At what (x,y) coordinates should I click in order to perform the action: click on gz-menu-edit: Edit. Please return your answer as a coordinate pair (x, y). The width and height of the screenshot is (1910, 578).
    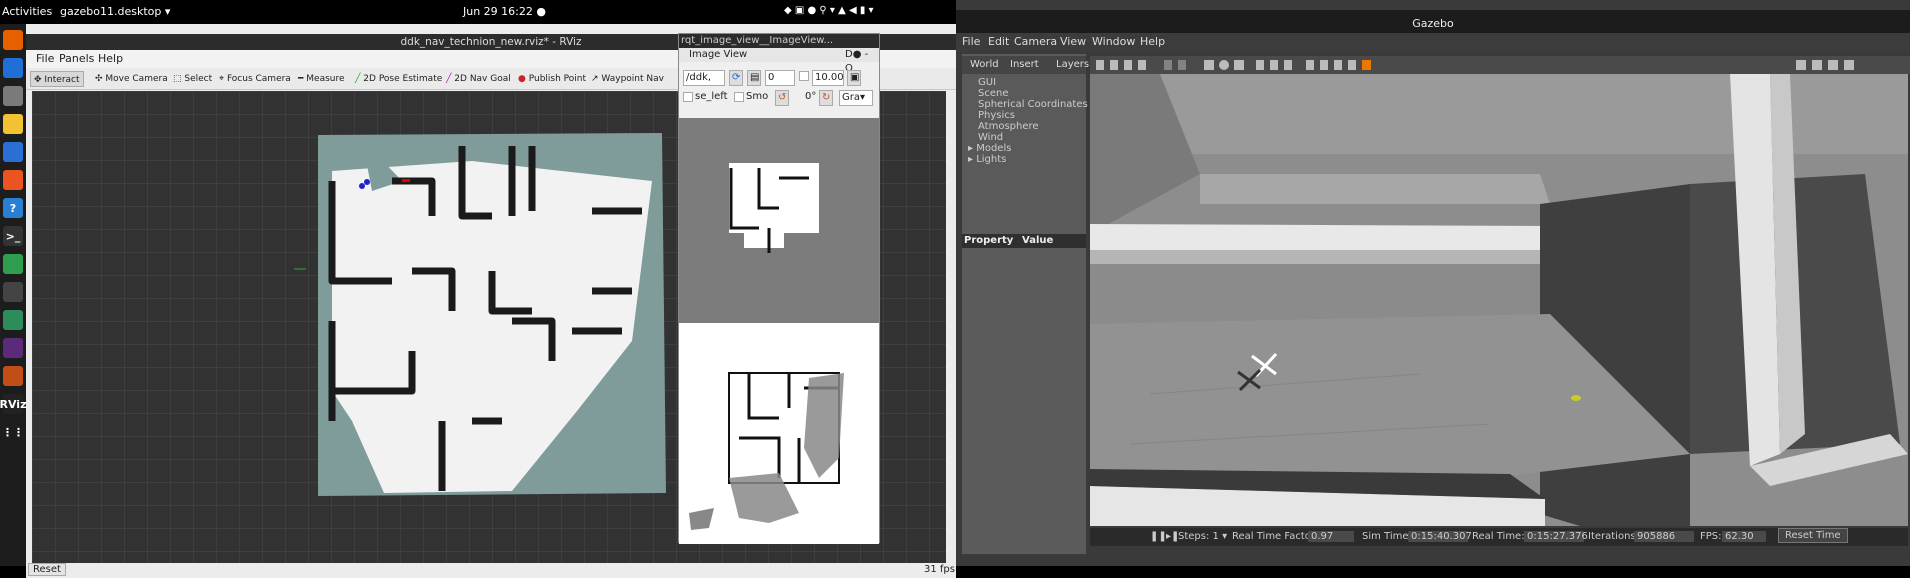
    Looking at the image, I should click on (998, 41).